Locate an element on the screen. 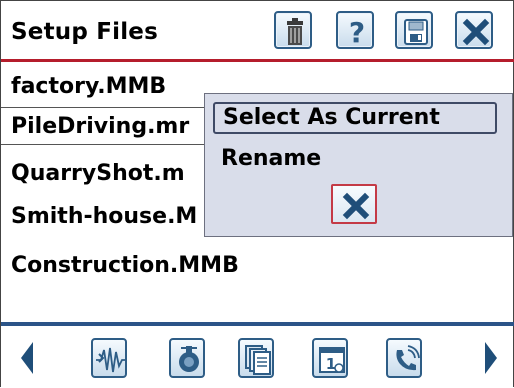 Image resolution: width=514 pixels, height=388 pixels. documents-icon is located at coordinates (258, 360).